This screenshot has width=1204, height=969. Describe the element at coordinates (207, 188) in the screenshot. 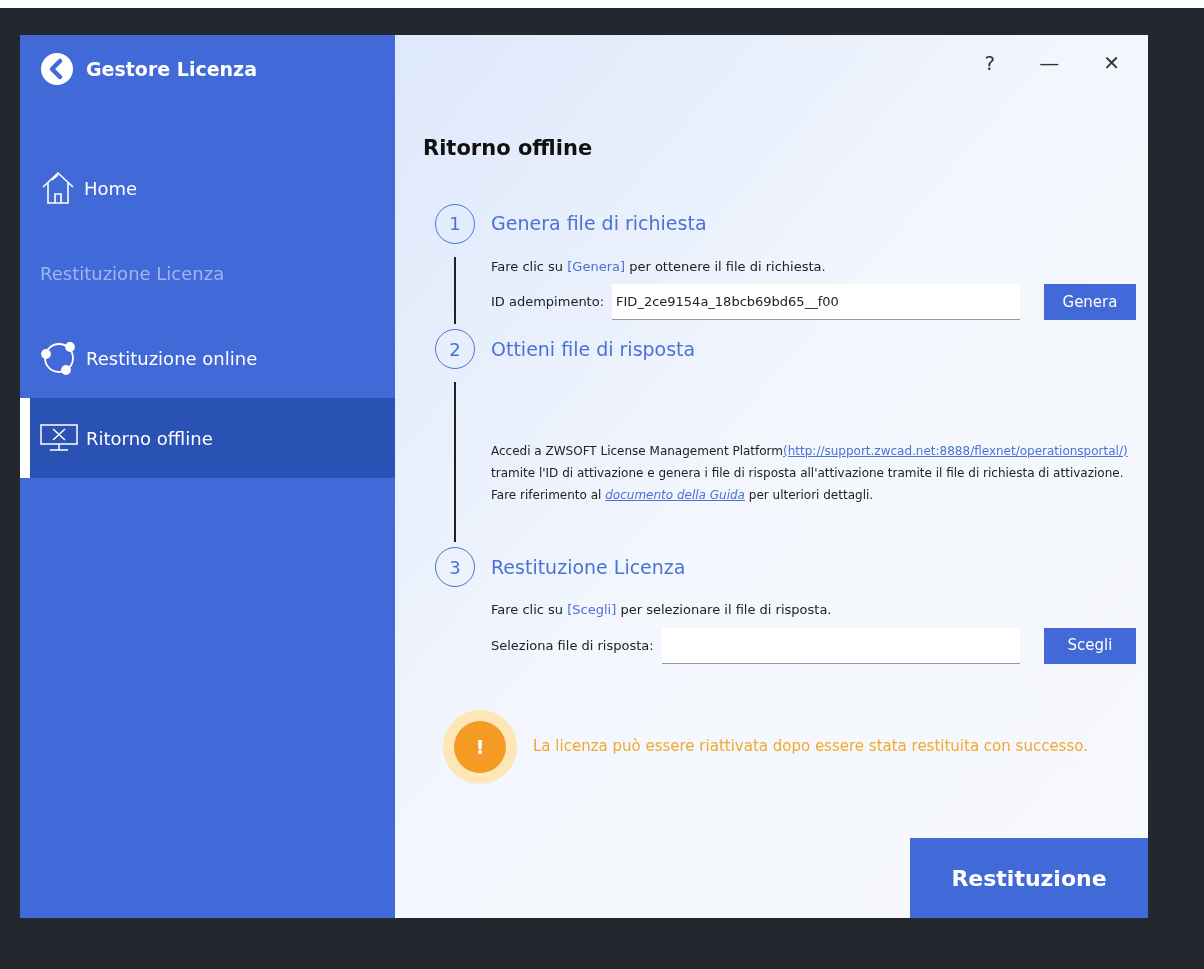

I see `nav-item: Home` at that location.